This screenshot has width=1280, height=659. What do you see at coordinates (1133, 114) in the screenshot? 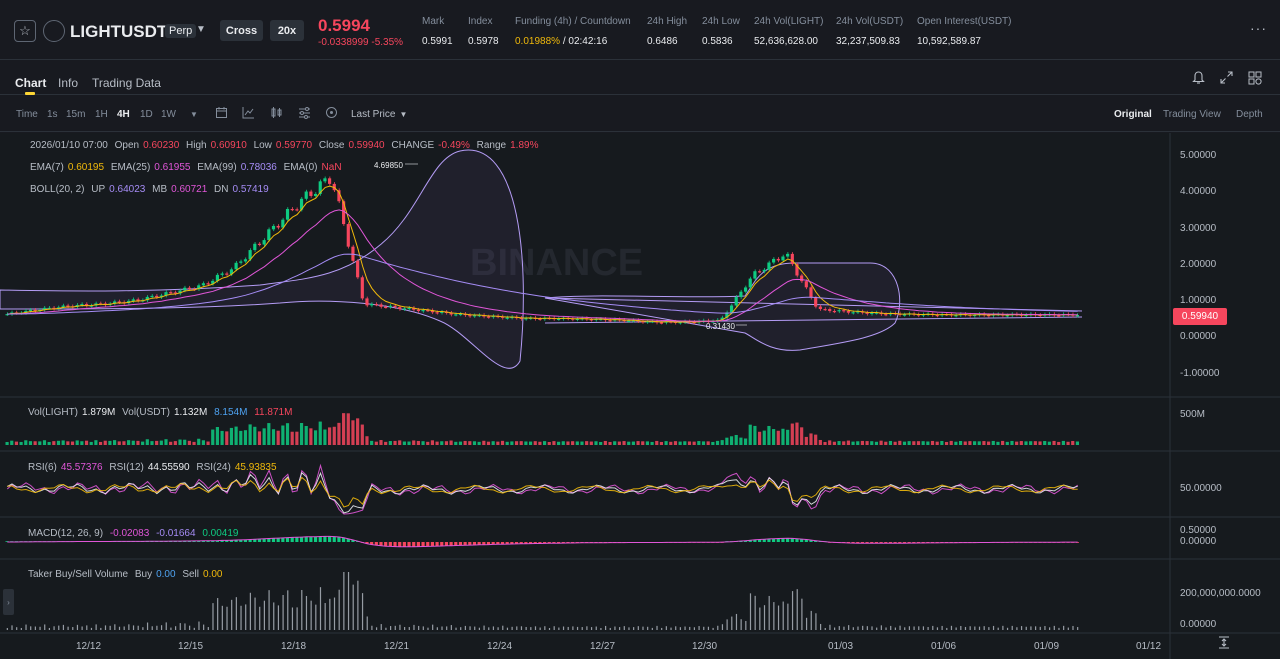
I see `view-original: Original` at bounding box center [1133, 114].